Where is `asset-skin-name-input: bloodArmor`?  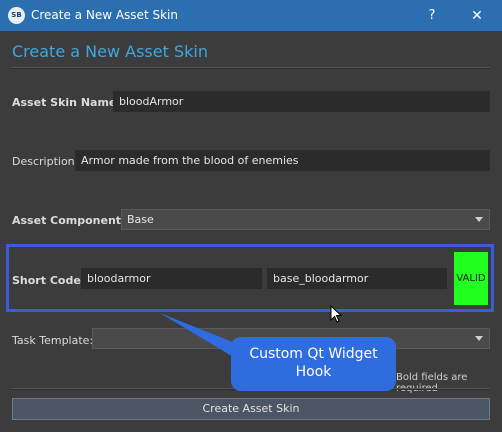 asset-skin-name-input: bloodArmor is located at coordinates (301, 101).